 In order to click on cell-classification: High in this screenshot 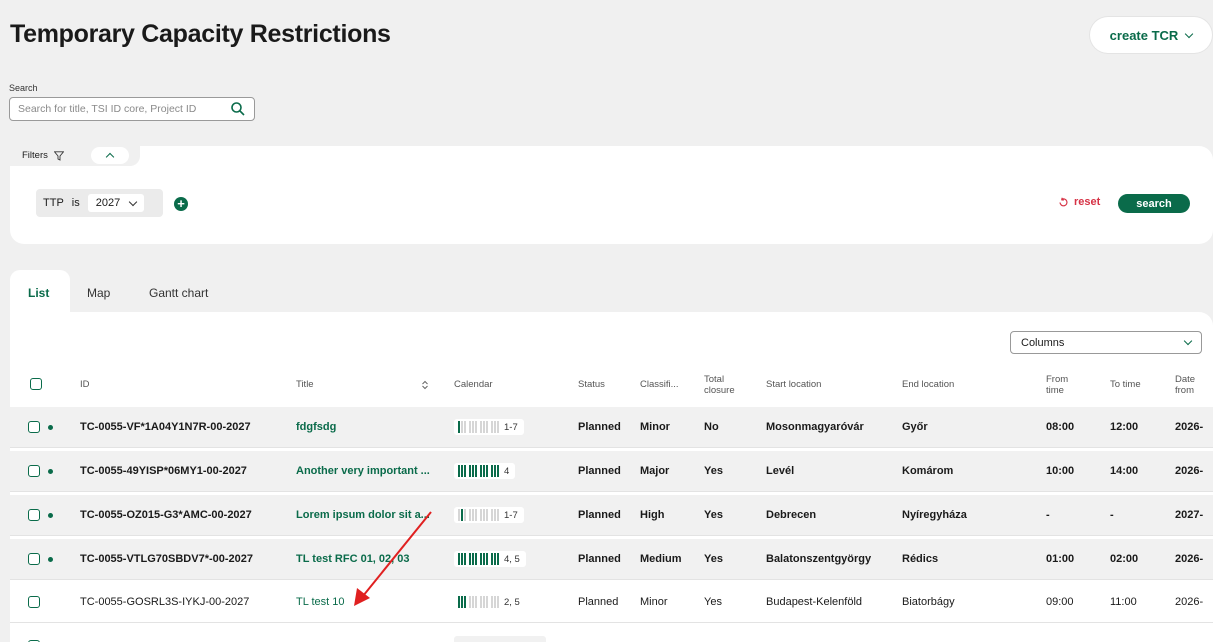, I will do `click(652, 515)`.